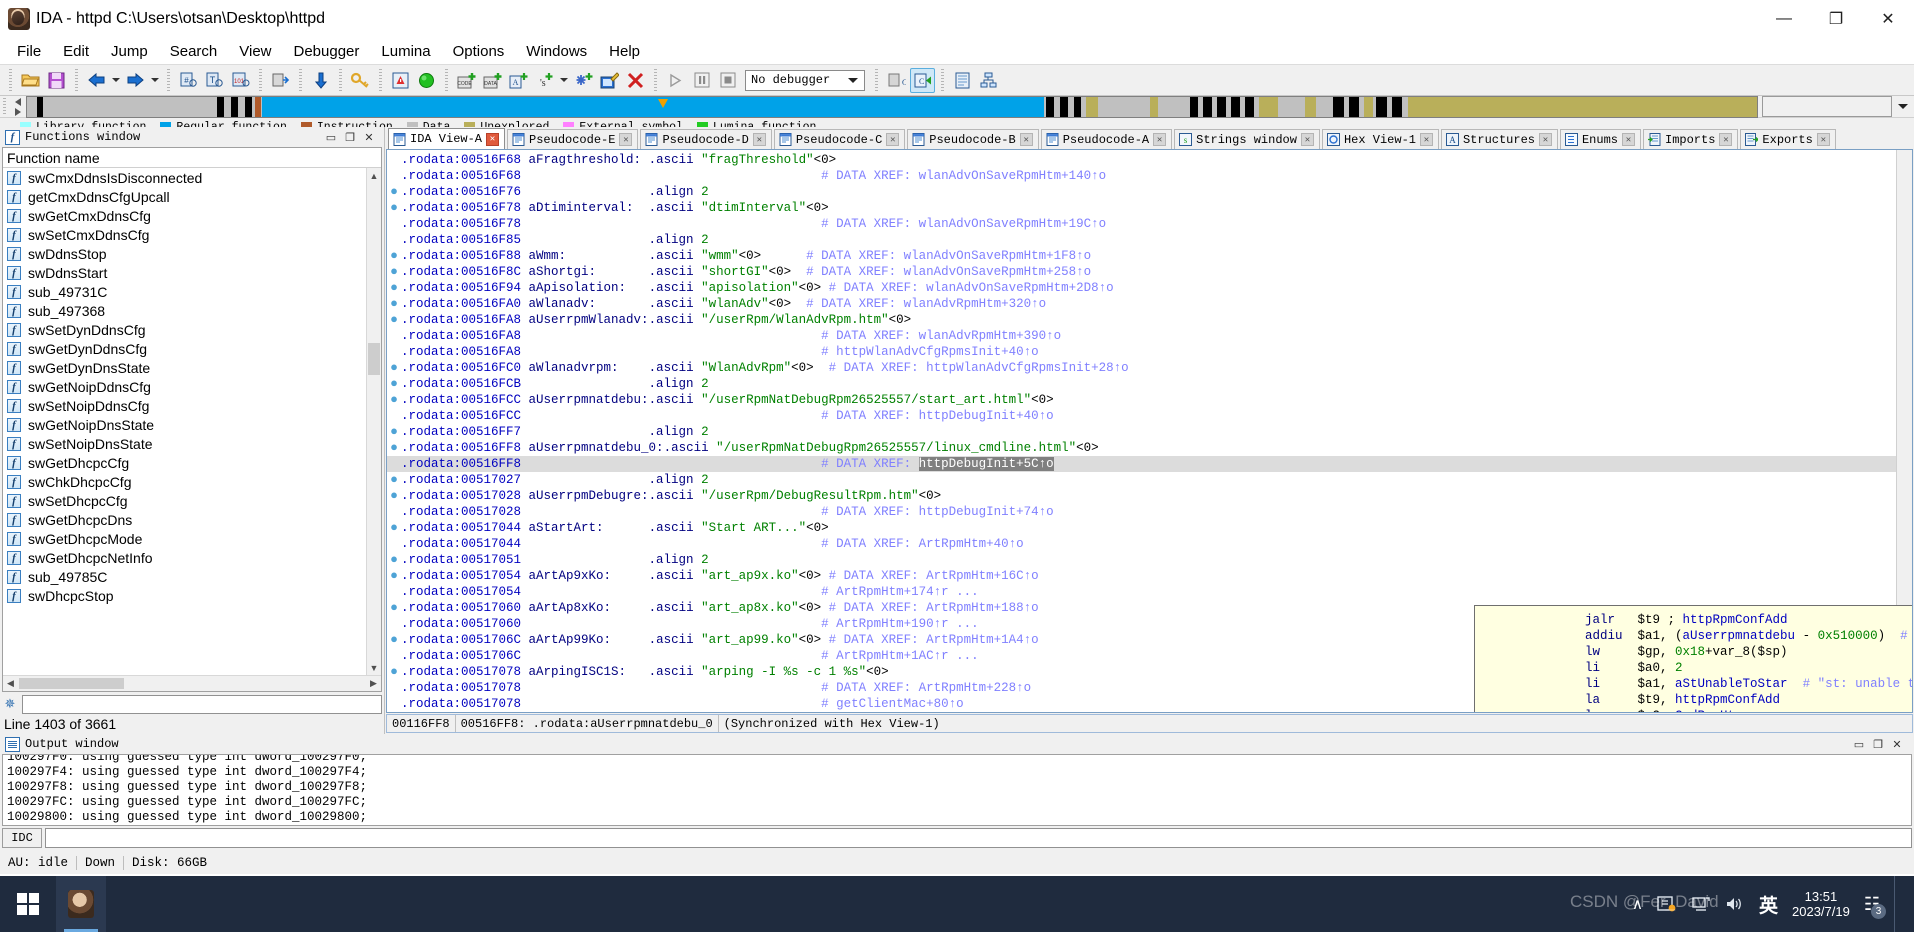 Image resolution: width=1914 pixels, height=932 pixels. Describe the element at coordinates (18, 106) in the screenshot. I see `navband-scroll-arrows` at that location.